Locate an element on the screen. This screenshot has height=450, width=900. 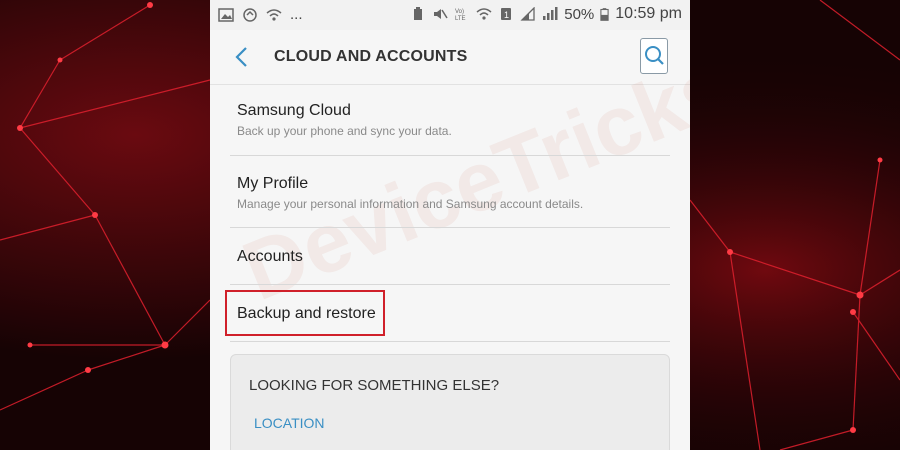
highlight-box is located at coordinates (305, 313).